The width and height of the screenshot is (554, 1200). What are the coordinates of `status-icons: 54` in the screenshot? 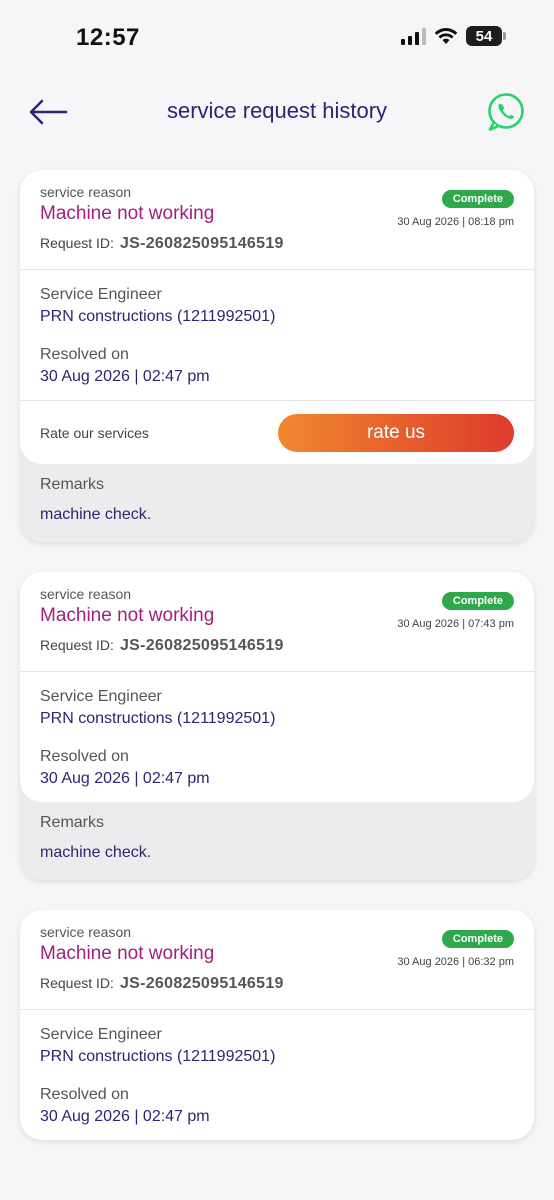 It's located at (453, 36).